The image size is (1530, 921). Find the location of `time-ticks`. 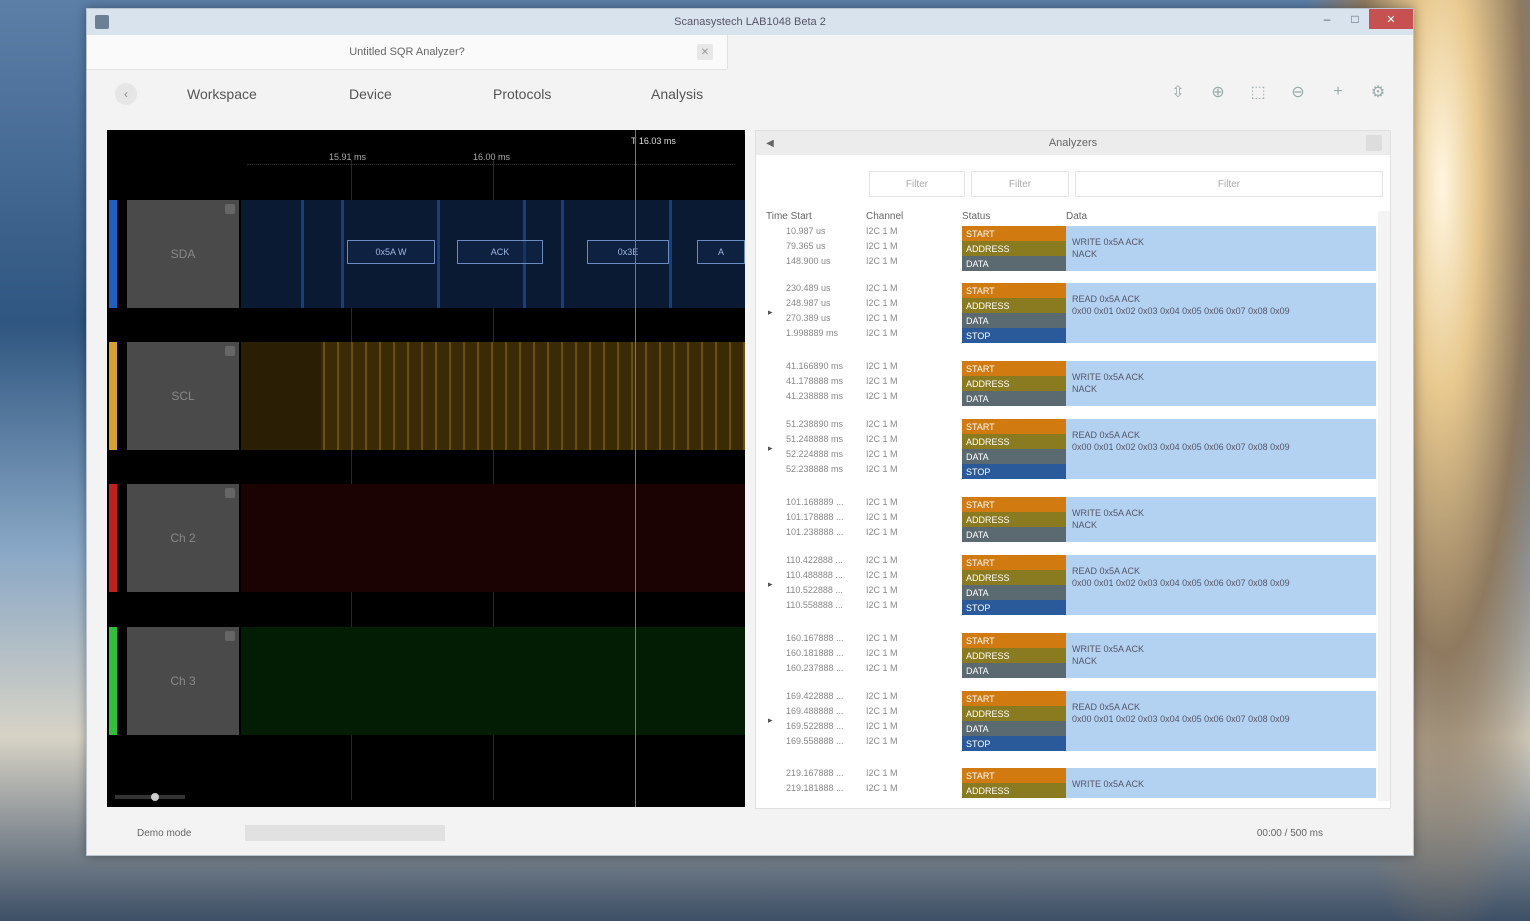

time-ticks is located at coordinates (491, 168).